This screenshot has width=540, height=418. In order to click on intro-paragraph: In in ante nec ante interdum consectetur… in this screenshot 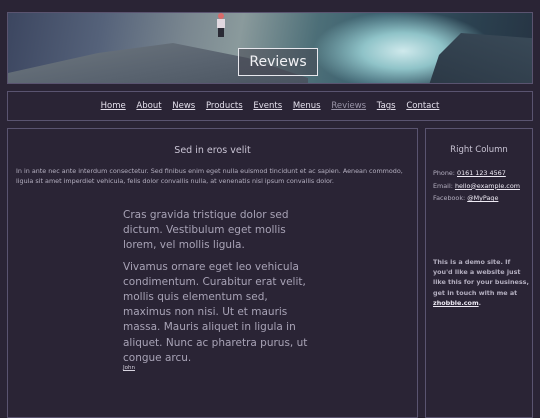, I will do `click(209, 176)`.